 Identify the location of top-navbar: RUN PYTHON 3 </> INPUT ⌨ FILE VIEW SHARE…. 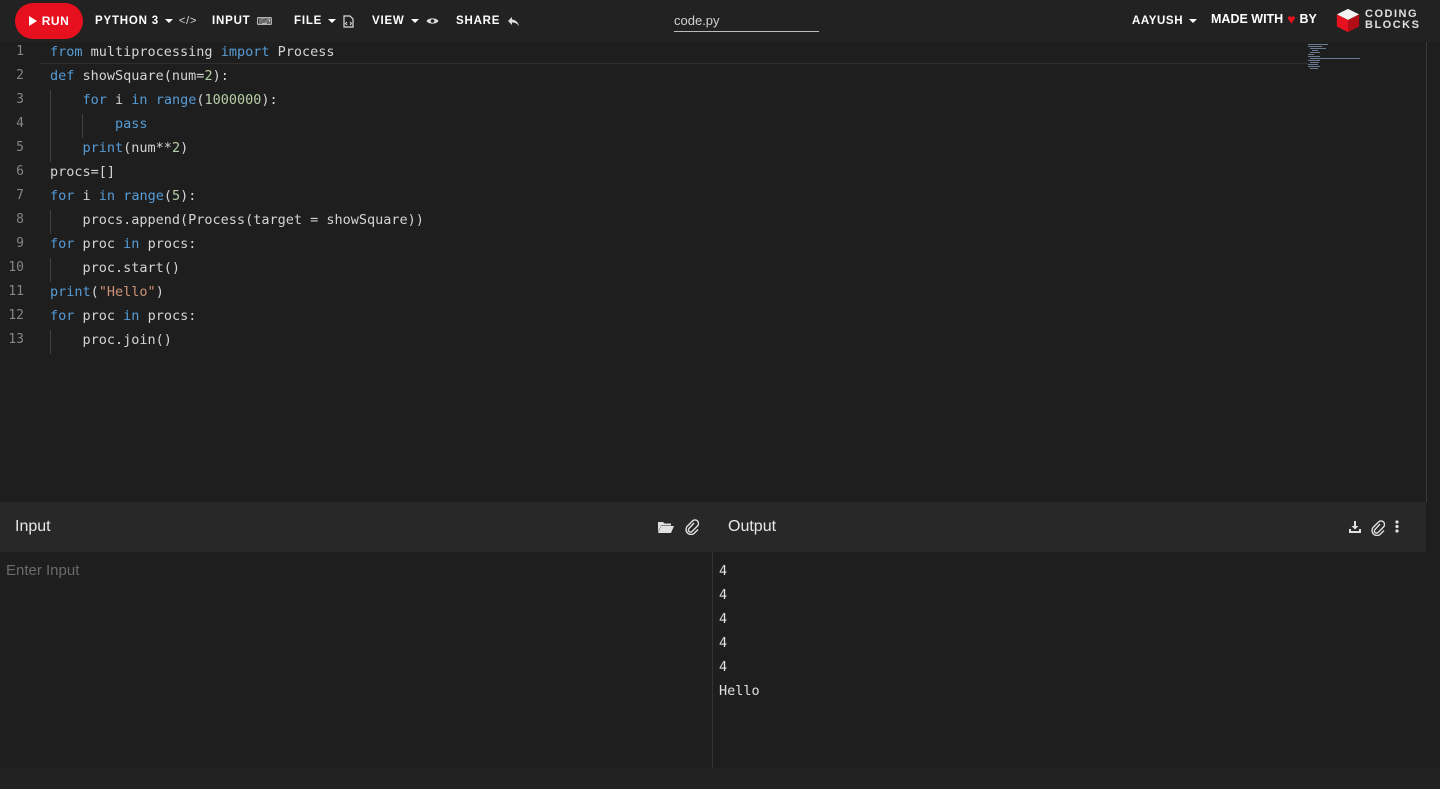
(720, 21).